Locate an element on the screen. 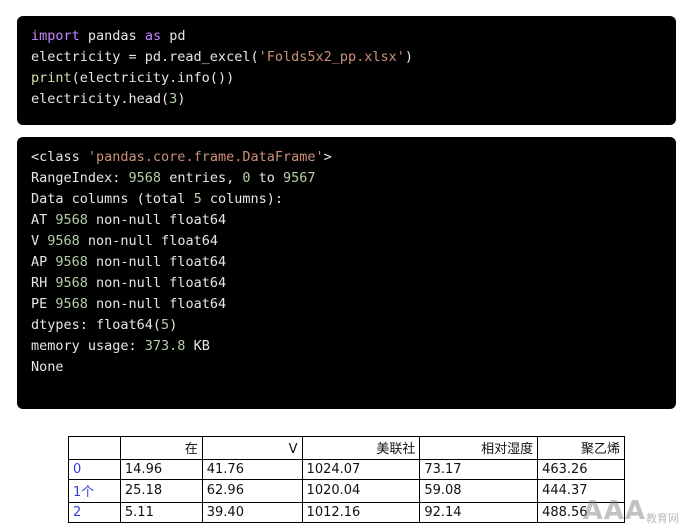 The width and height of the screenshot is (693, 530). table-cell: 73.17 is located at coordinates (479, 469).